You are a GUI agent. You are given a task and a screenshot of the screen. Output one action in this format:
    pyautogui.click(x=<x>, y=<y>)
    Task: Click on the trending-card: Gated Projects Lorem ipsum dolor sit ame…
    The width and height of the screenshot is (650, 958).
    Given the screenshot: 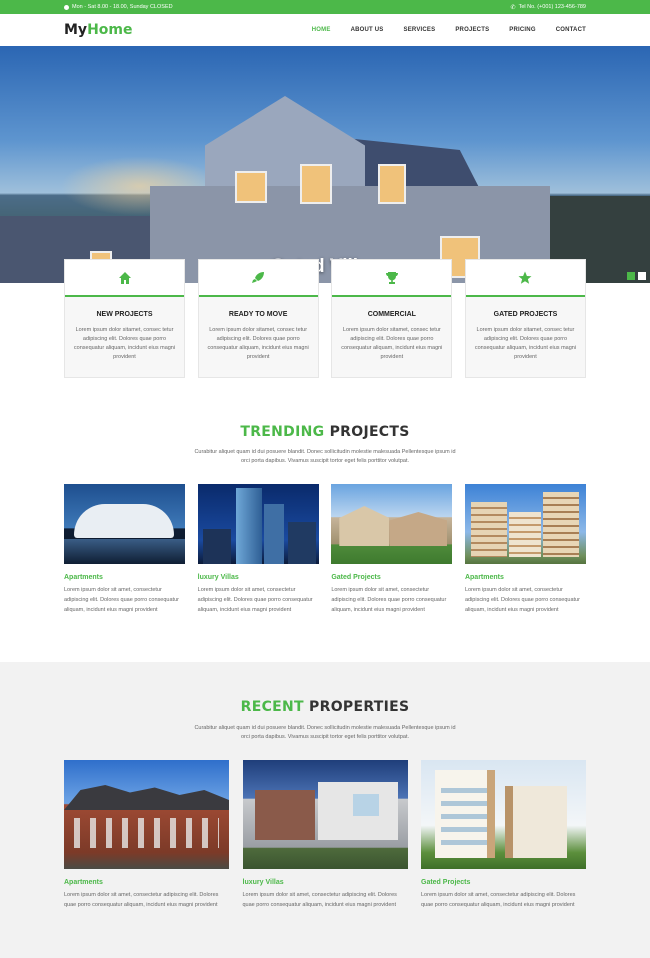 What is the action you would take?
    pyautogui.click(x=392, y=549)
    